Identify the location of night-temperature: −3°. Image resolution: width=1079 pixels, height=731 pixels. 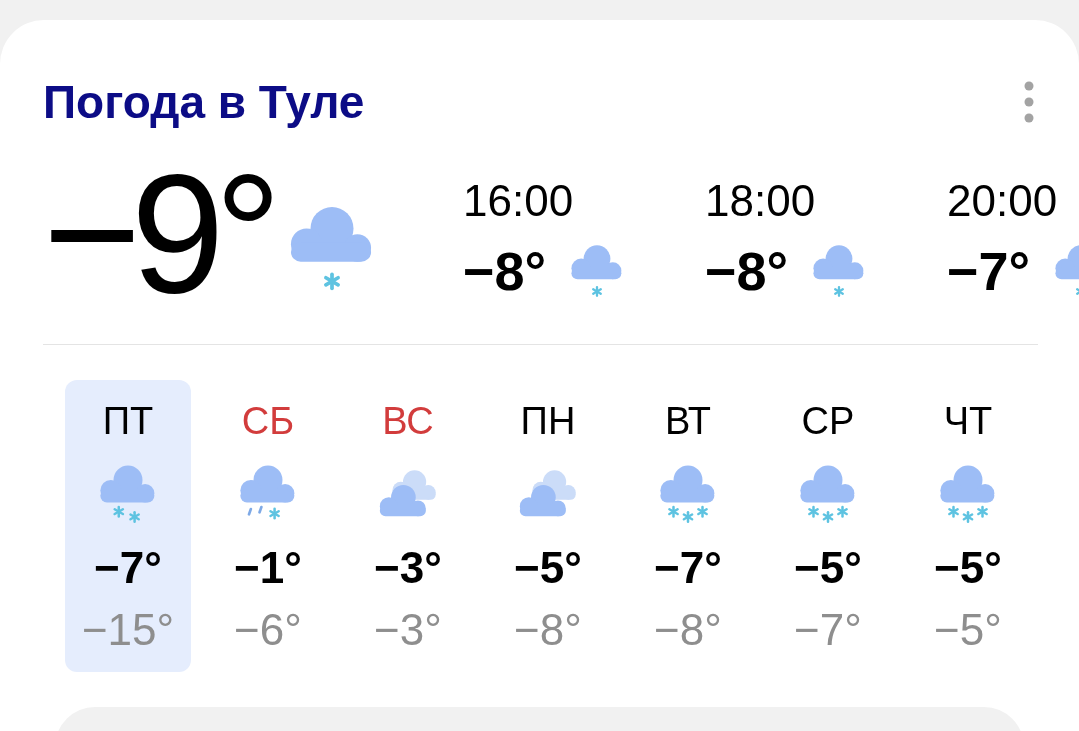
(408, 630).